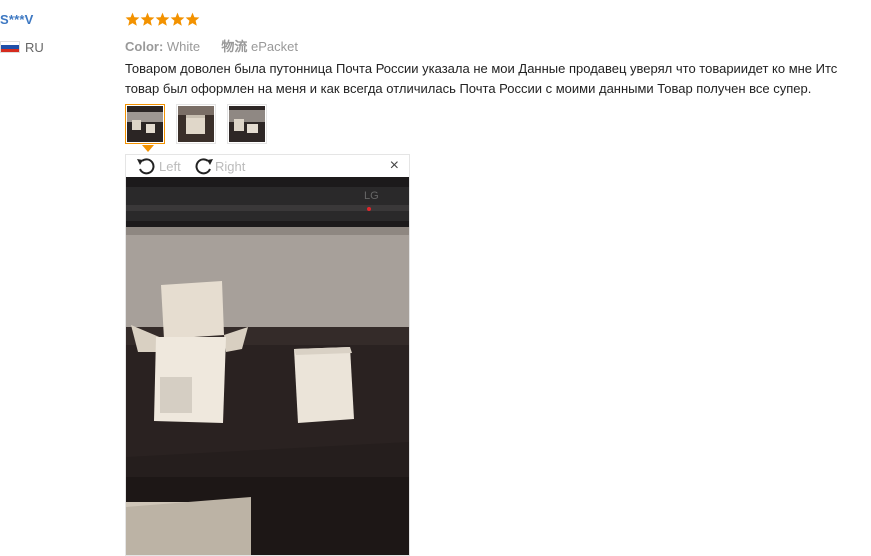 This screenshot has height=556, width=871. Describe the element at coordinates (267, 166) in the screenshot. I see `viewer-toolbar: Left Right ×` at that location.